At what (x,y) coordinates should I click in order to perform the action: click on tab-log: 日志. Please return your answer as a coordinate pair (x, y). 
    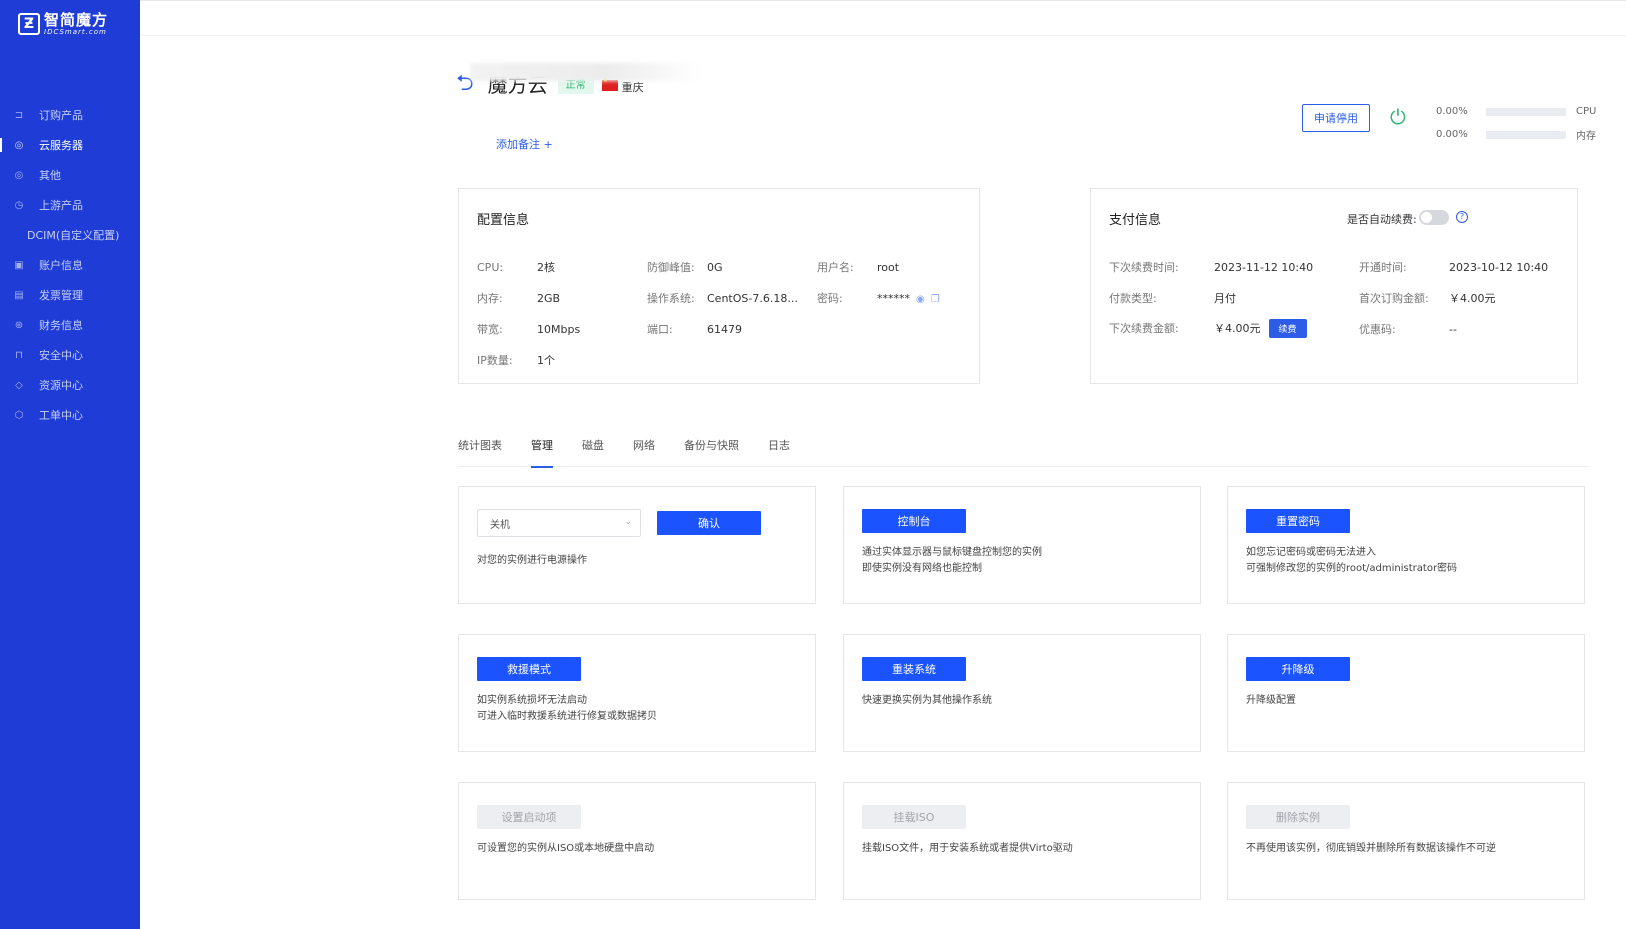
    Looking at the image, I should click on (779, 452).